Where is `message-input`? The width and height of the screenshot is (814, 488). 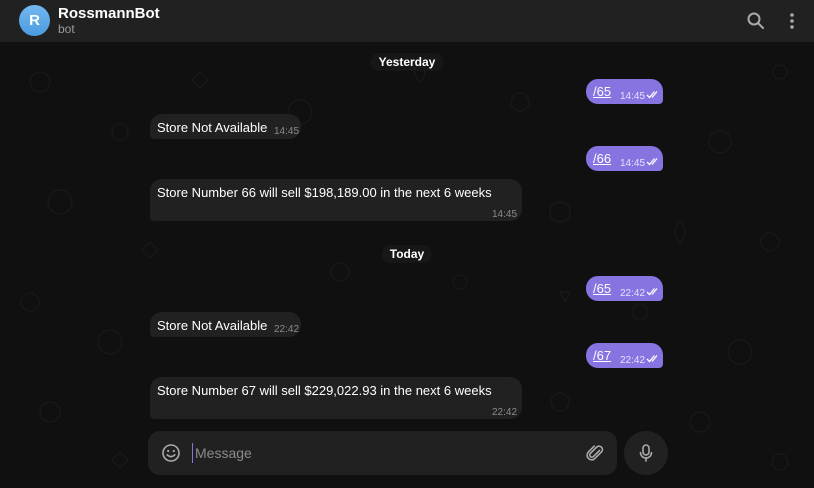 message-input is located at coordinates (383, 453).